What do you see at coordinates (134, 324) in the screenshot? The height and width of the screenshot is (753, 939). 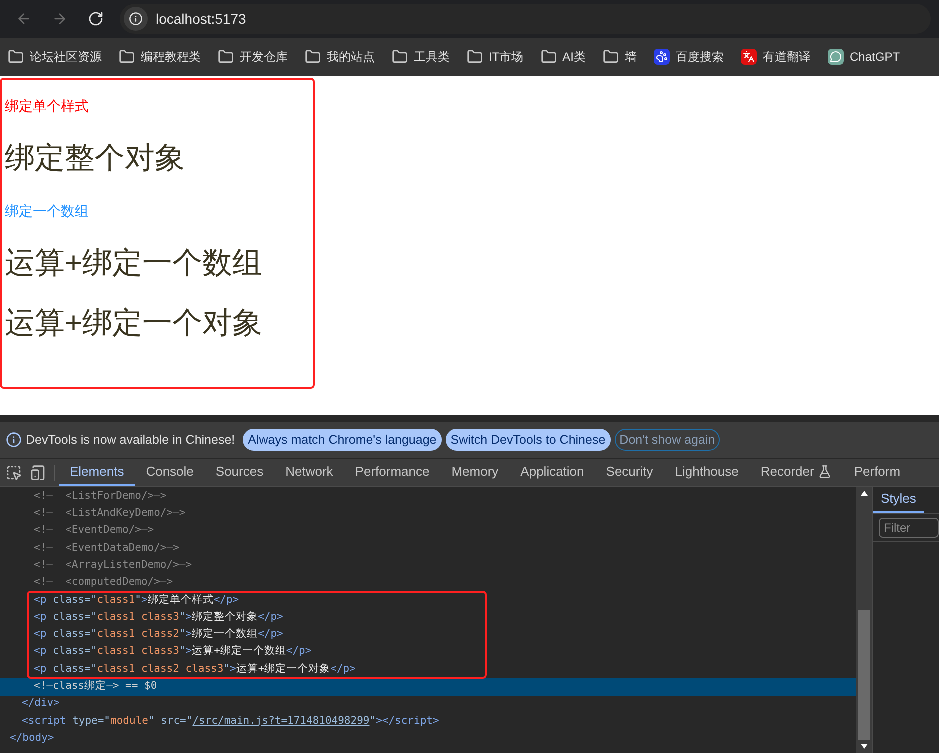 I see `page-paragraph: 运算+绑定一个对象` at bounding box center [134, 324].